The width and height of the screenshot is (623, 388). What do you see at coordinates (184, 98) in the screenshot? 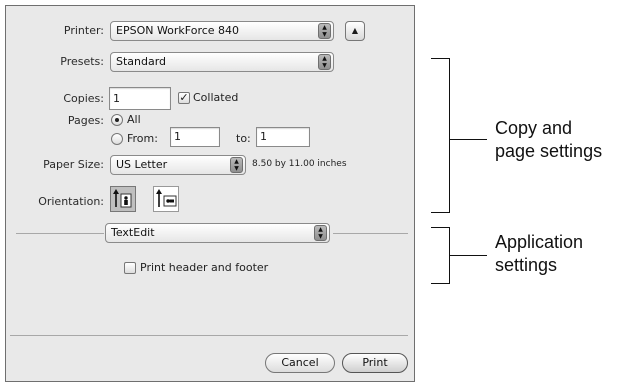
I see `collated-checkbox: ✓` at bounding box center [184, 98].